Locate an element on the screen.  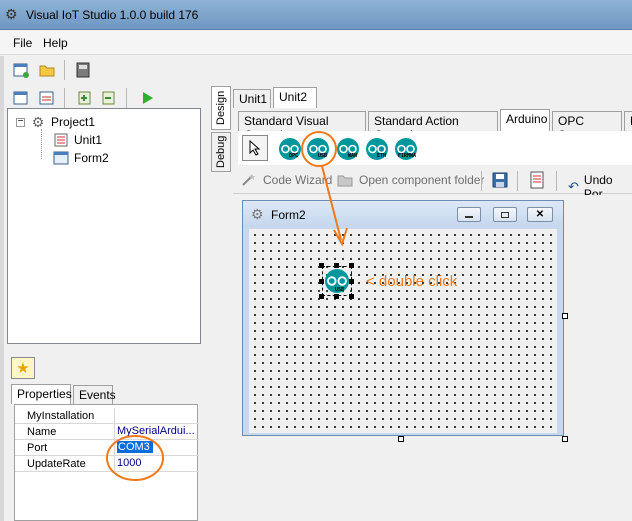
tree-item-form: Form2 is located at coordinates (80, 158).